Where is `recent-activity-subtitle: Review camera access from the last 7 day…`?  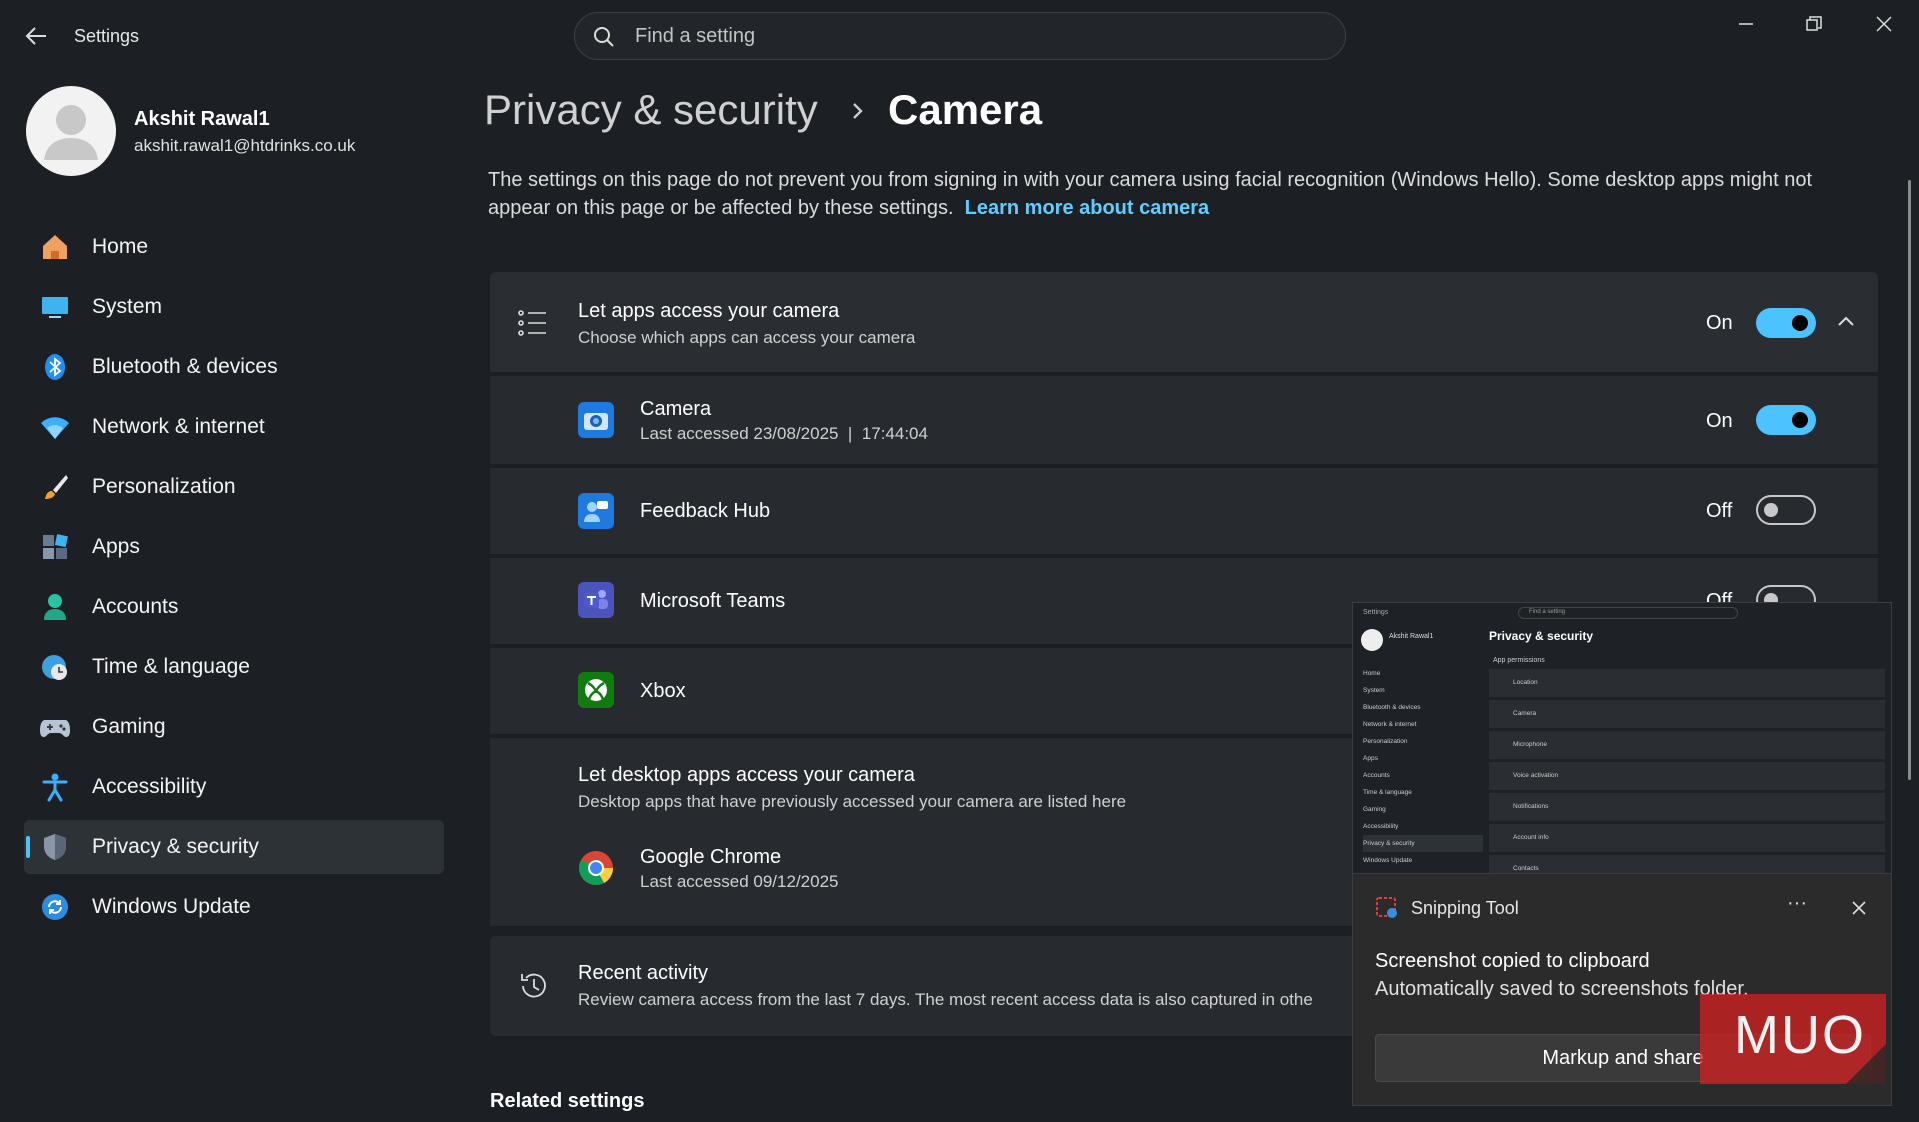
recent-activity-subtitle: Review camera access from the last 7 day… is located at coordinates (945, 999).